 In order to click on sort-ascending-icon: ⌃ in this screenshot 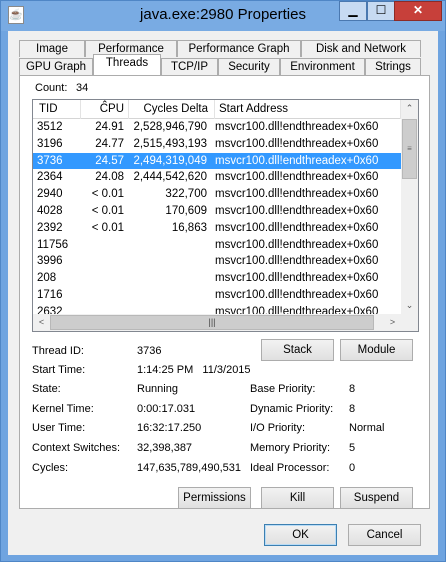, I will do `click(105, 104)`.